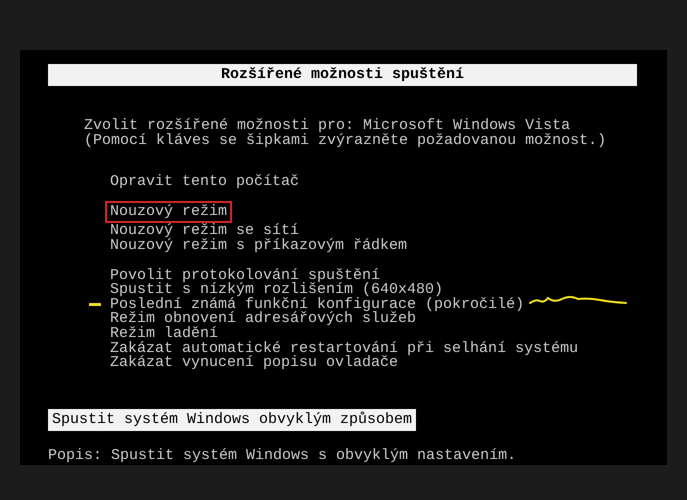  What do you see at coordinates (205, 182) in the screenshot?
I see `boot-option: Opravit tento počítač` at bounding box center [205, 182].